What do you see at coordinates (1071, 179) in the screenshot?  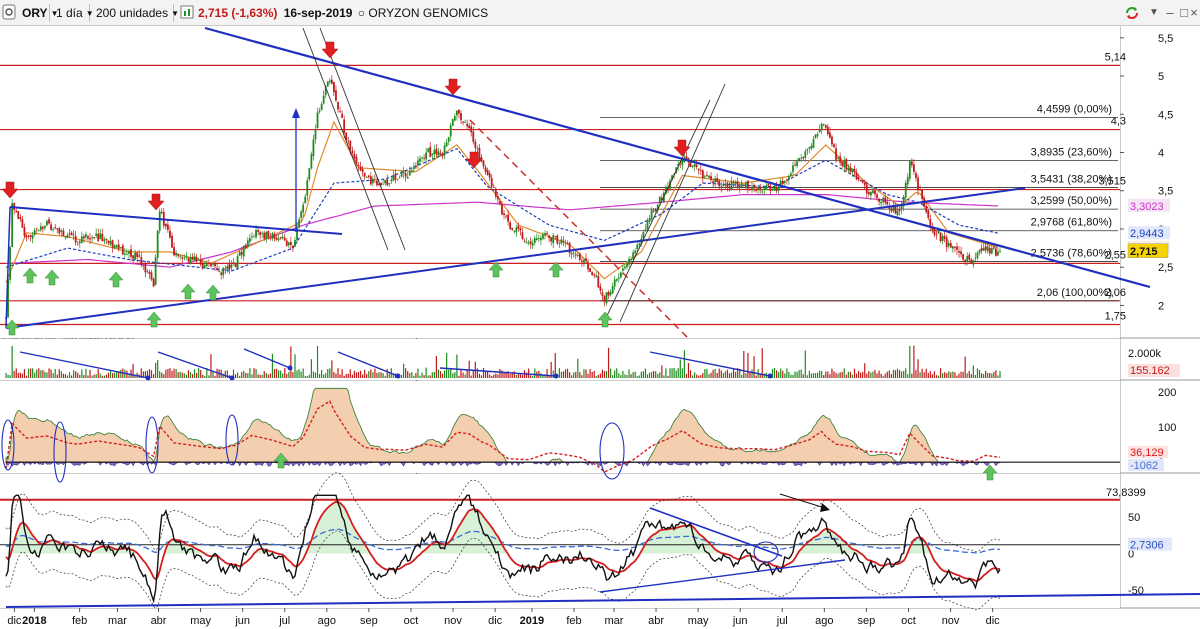 I see `fib-label: 3,5431 (38,20%)` at bounding box center [1071, 179].